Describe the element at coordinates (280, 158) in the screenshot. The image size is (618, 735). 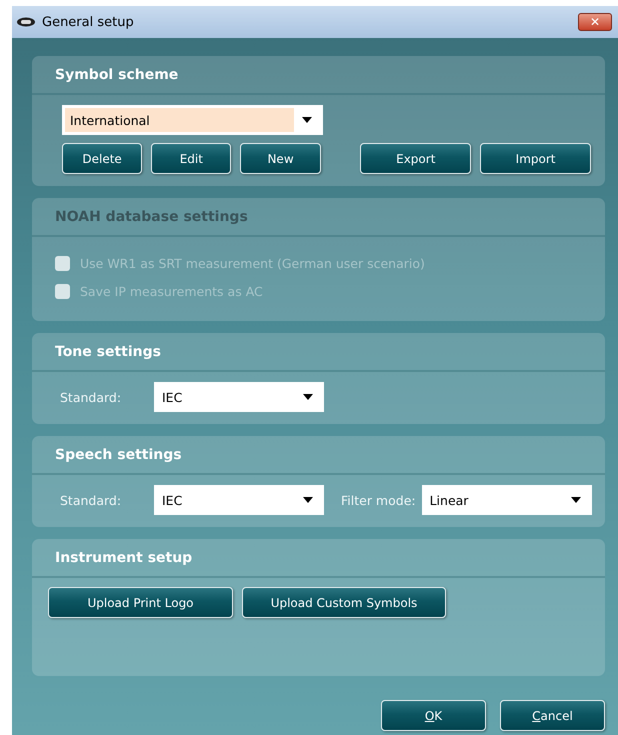
I see `scheme-button: New` at that location.